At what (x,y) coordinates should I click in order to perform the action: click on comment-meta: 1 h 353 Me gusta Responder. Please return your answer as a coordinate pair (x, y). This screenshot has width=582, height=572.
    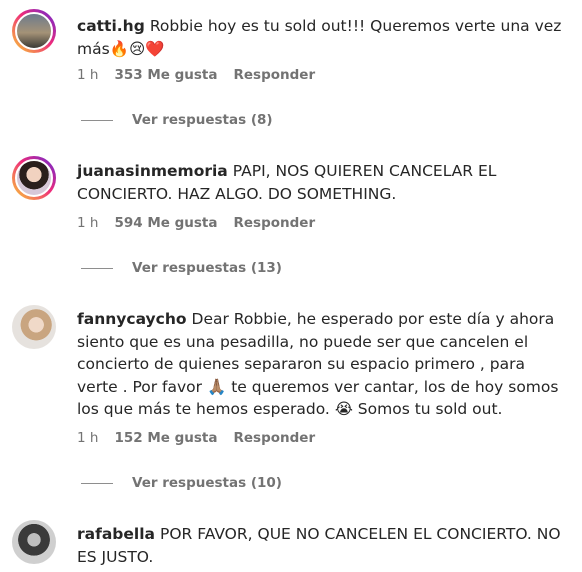
    Looking at the image, I should click on (196, 75).